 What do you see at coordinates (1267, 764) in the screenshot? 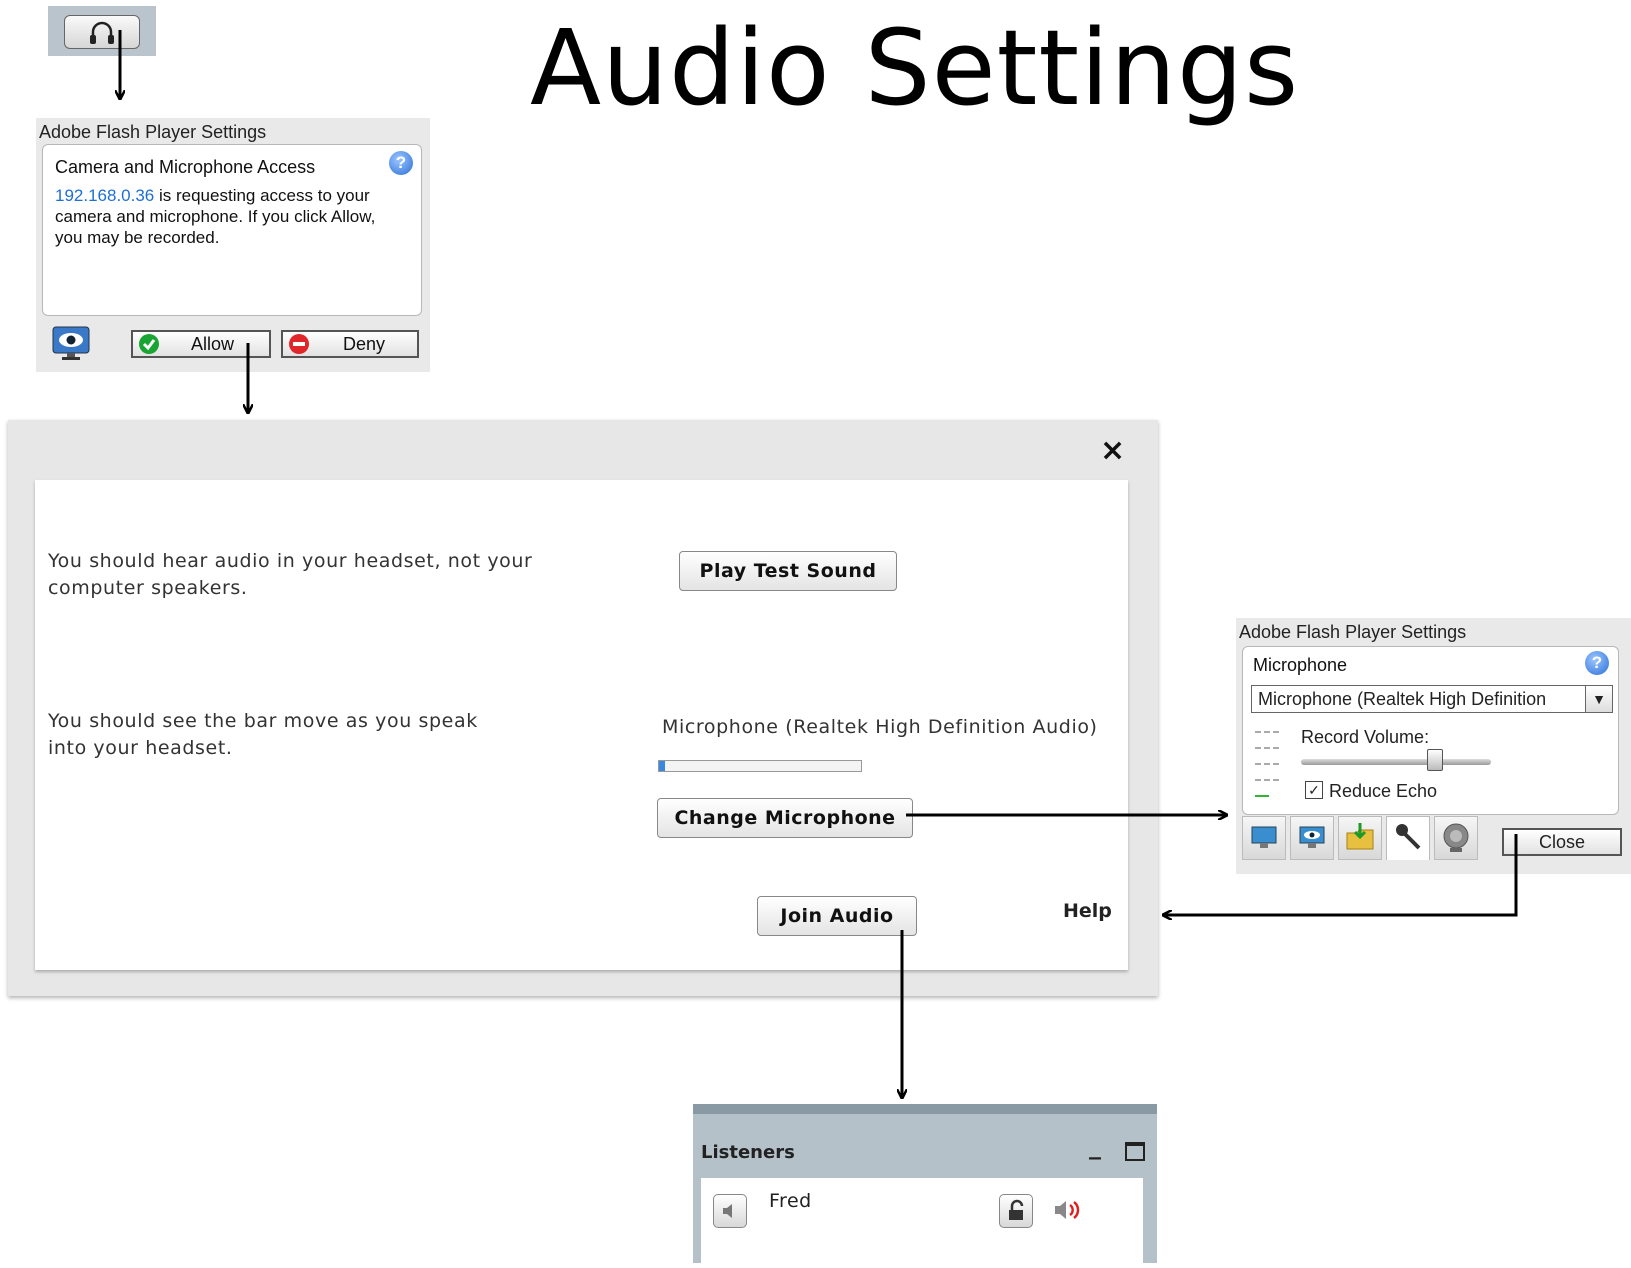
I see `volume-meter` at bounding box center [1267, 764].